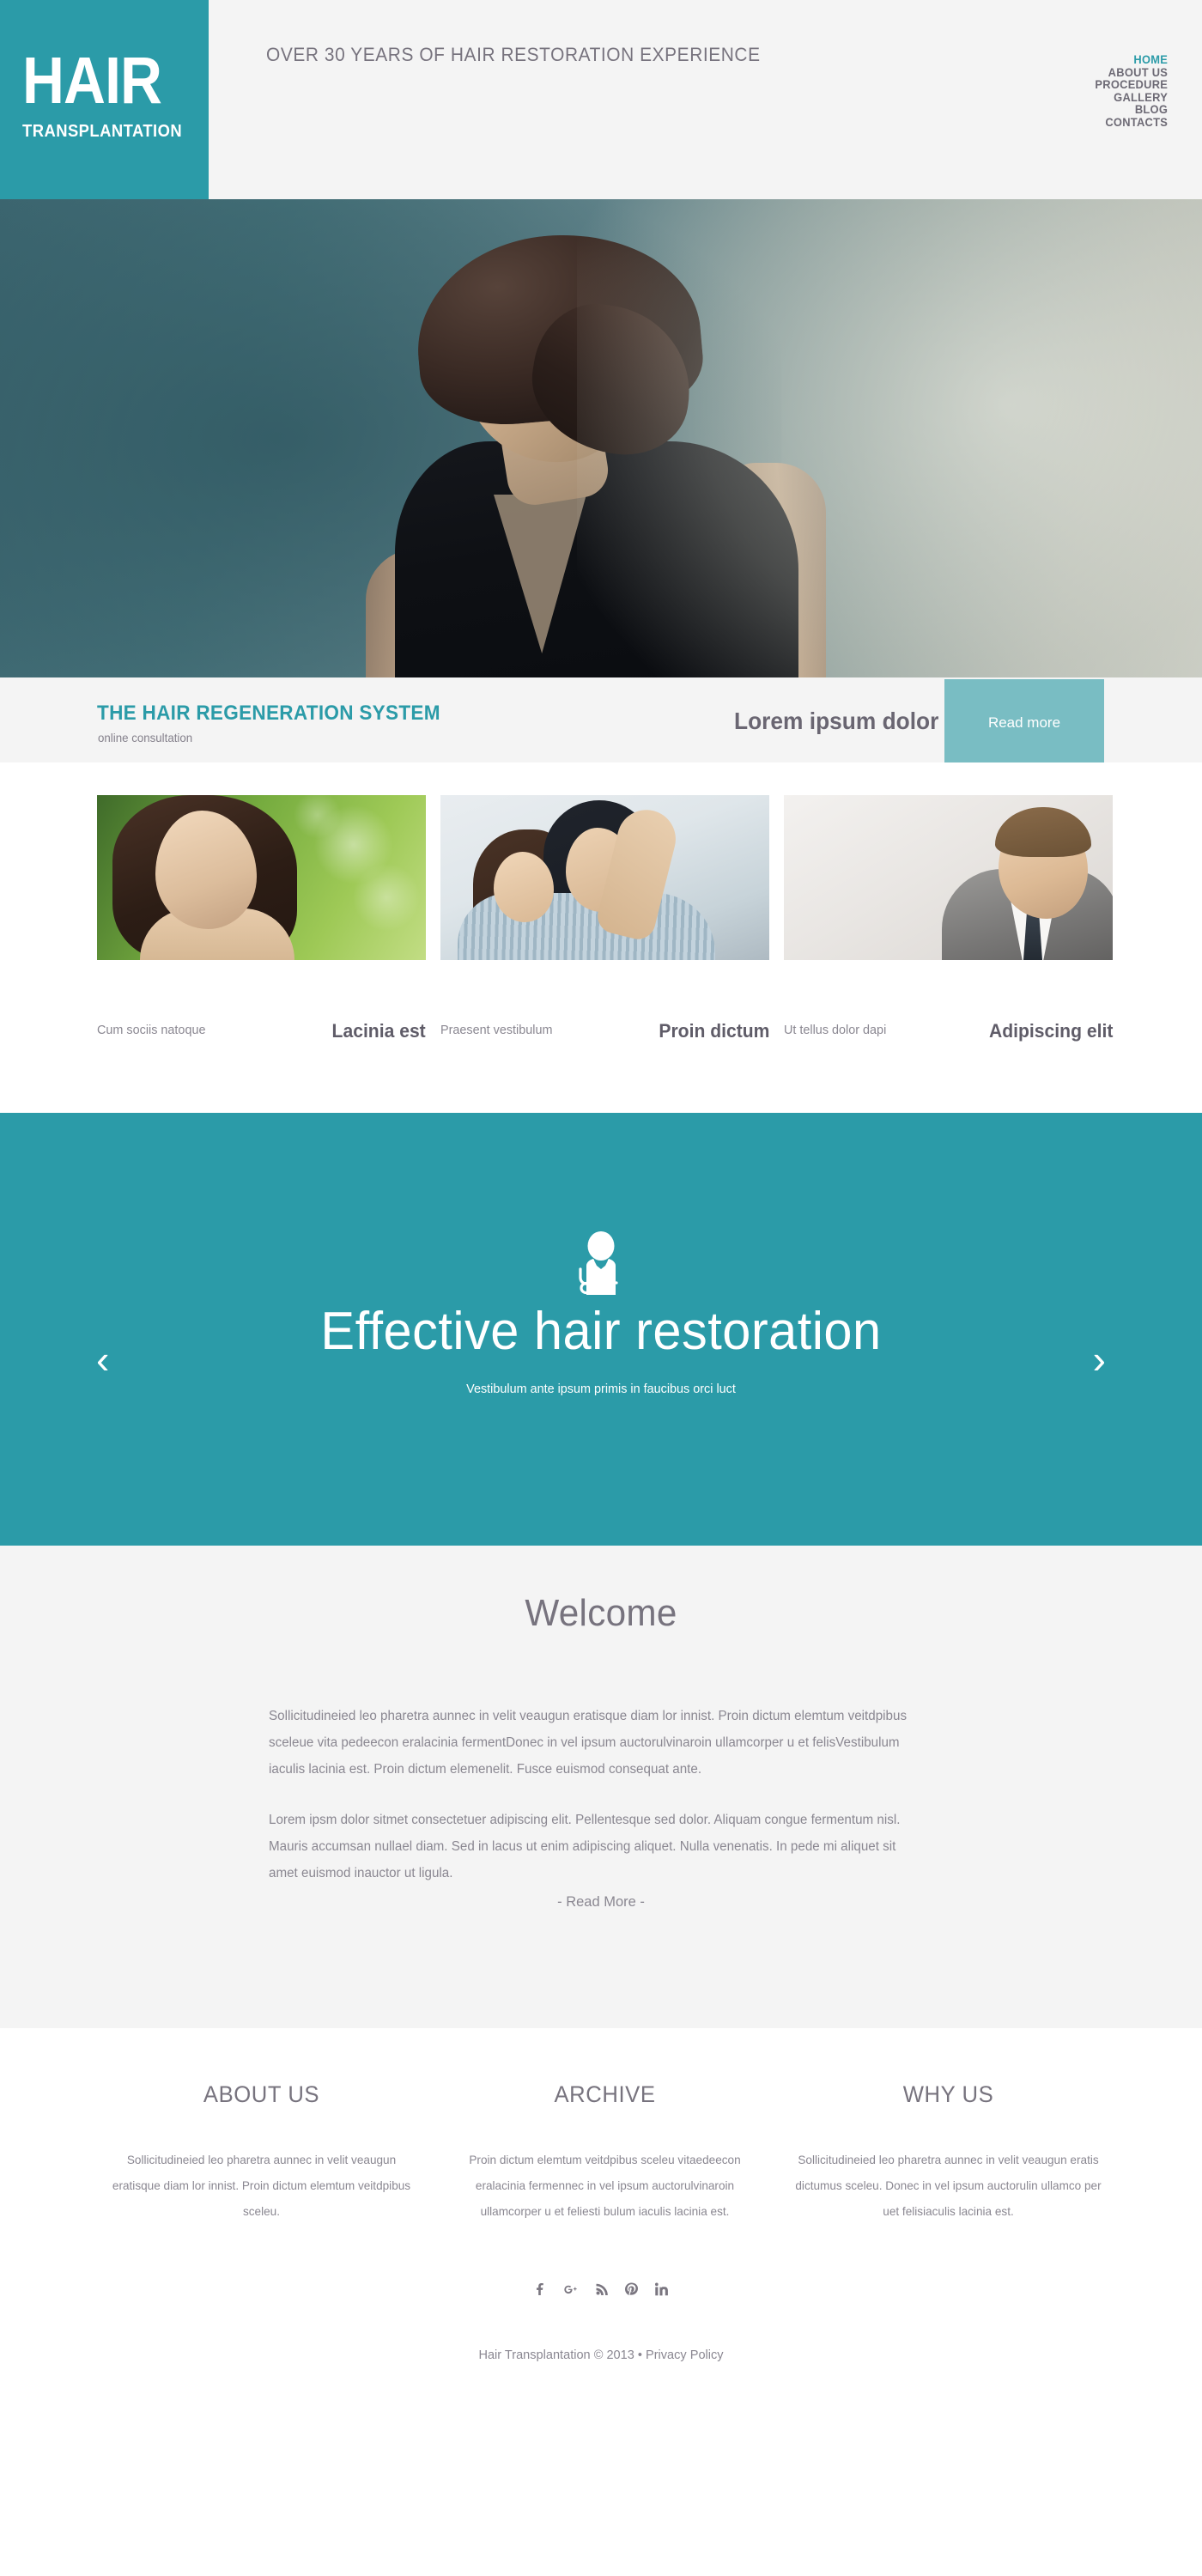 The width and height of the screenshot is (1202, 2576). Describe the element at coordinates (1131, 97) in the screenshot. I see `nav-item-gallery: GALLERY` at that location.